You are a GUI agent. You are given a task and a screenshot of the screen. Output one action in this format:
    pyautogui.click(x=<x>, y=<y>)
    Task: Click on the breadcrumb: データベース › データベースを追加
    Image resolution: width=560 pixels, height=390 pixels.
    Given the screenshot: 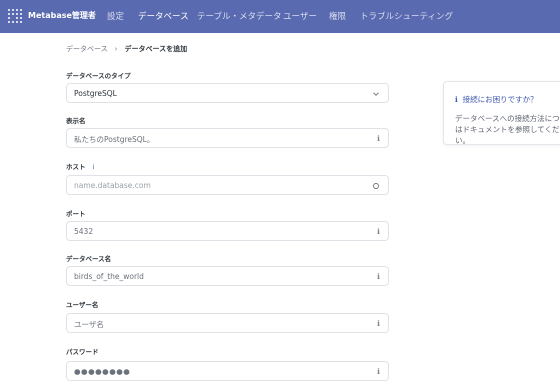 What is the action you would take?
    pyautogui.click(x=126, y=49)
    